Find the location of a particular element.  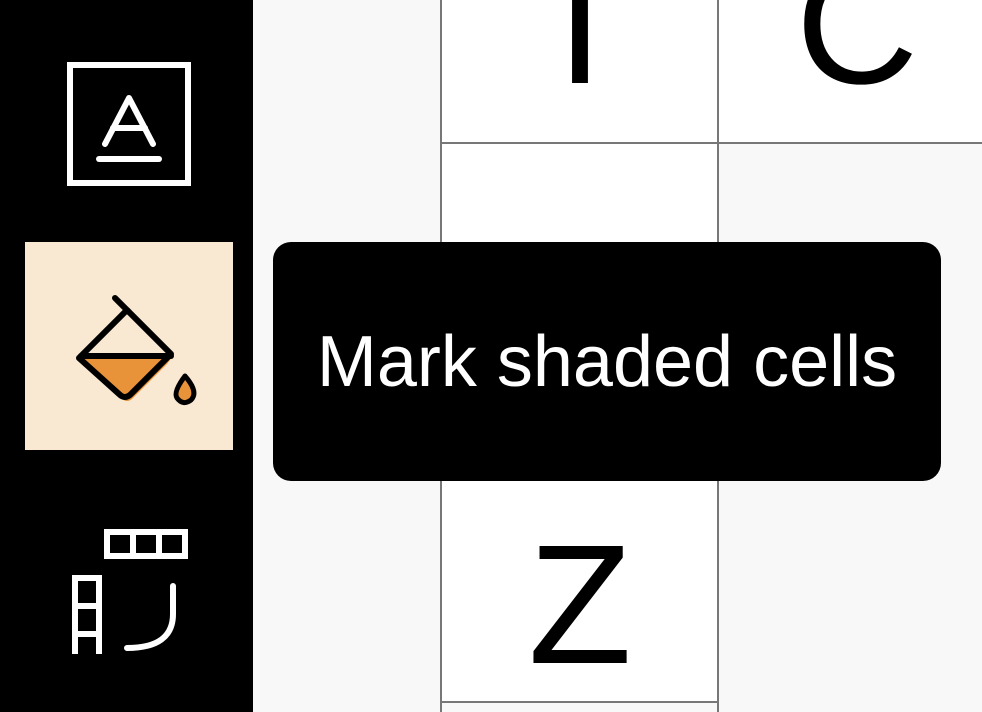

clue-entry-tool is located at coordinates (129, 584).